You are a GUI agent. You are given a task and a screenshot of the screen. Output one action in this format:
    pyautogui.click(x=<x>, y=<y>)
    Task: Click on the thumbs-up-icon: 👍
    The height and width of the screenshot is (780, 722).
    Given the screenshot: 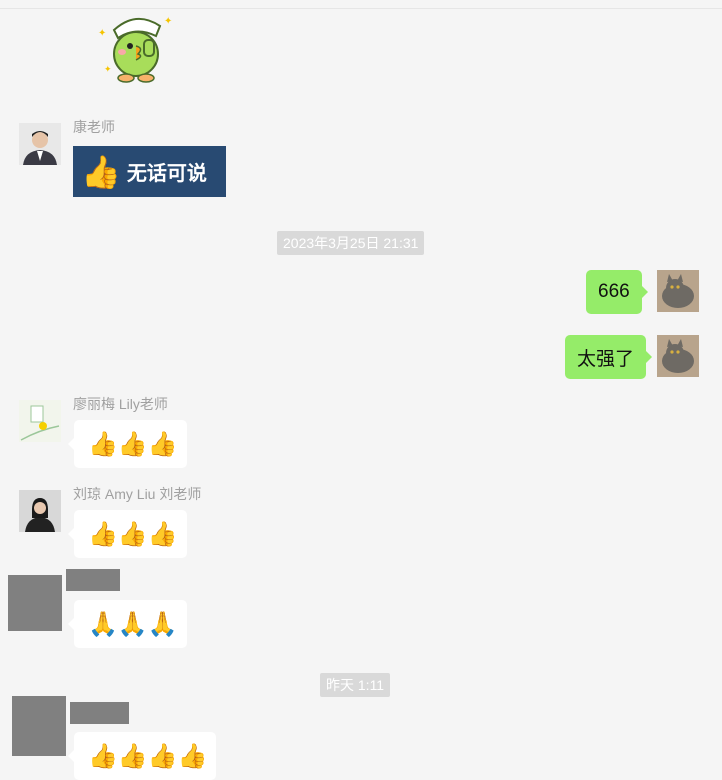 What is the action you would take?
    pyautogui.click(x=101, y=171)
    